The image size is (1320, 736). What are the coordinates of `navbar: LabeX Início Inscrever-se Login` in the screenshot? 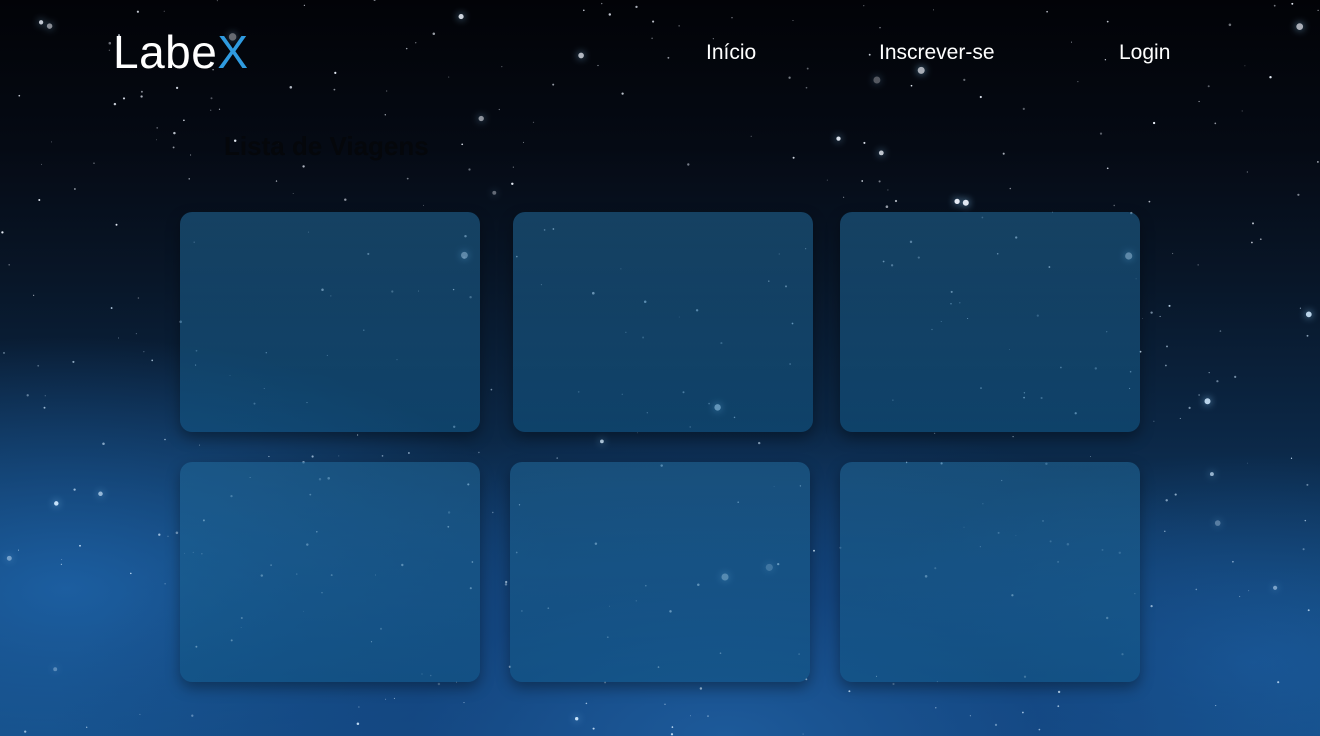 It's located at (660, 53).